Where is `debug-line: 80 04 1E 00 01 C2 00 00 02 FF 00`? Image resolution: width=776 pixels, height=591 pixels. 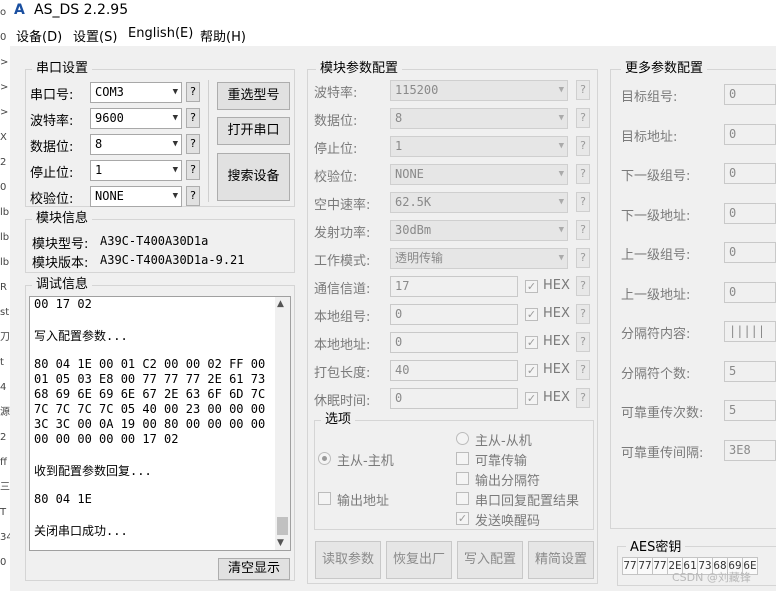
debug-line: 80 04 1E 00 01 C2 00 00 02 FF 00 is located at coordinates (150, 364).